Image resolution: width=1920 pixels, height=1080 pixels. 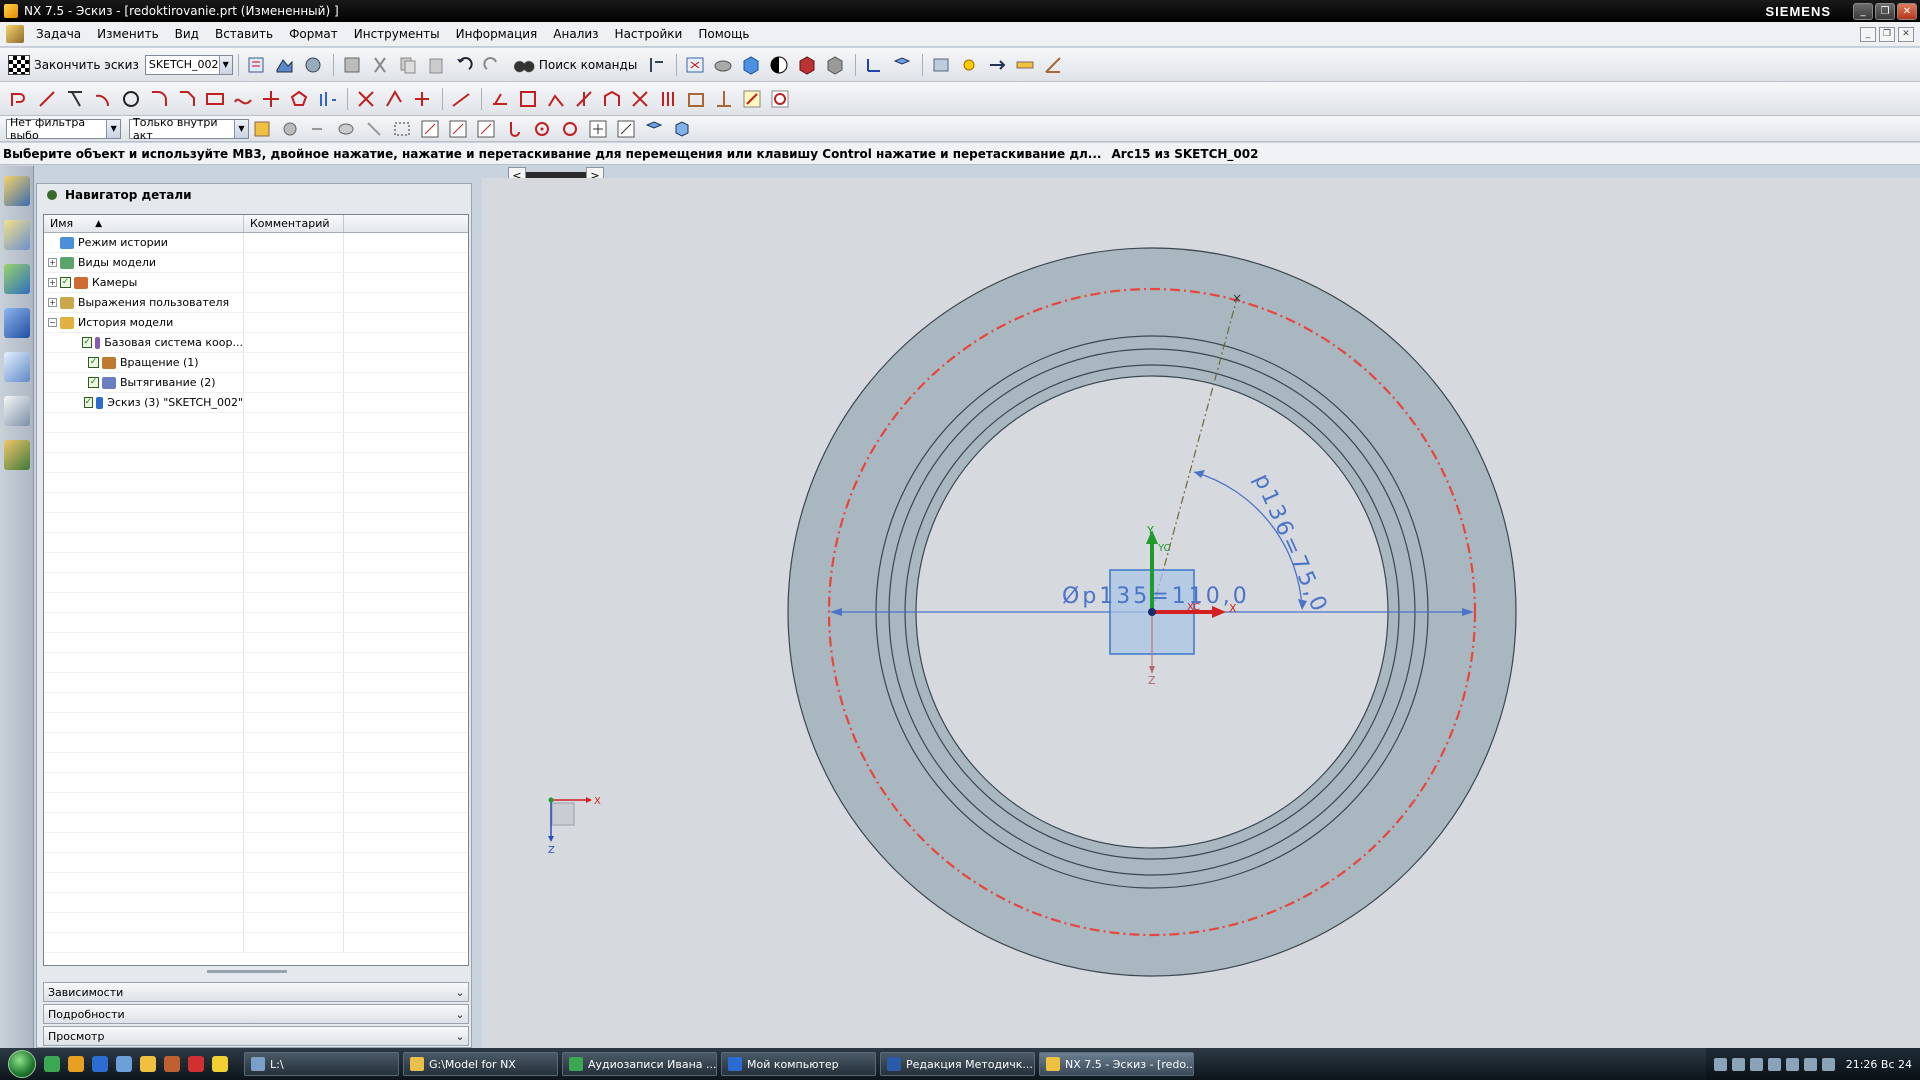 What do you see at coordinates (366, 99) in the screenshot?
I see `quick-trim-icon` at bounding box center [366, 99].